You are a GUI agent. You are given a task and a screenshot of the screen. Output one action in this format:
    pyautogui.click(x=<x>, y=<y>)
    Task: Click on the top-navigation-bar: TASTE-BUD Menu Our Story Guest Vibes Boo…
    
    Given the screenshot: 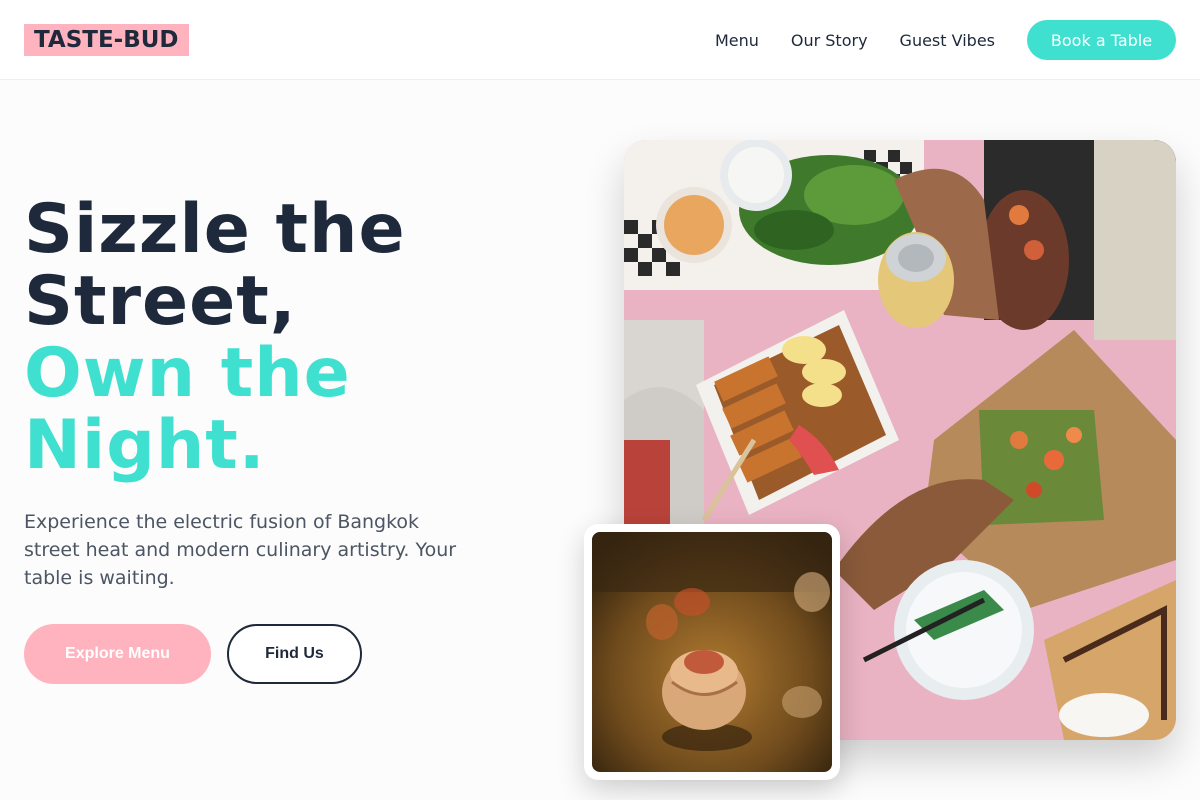 What is the action you would take?
    pyautogui.click(x=600, y=40)
    